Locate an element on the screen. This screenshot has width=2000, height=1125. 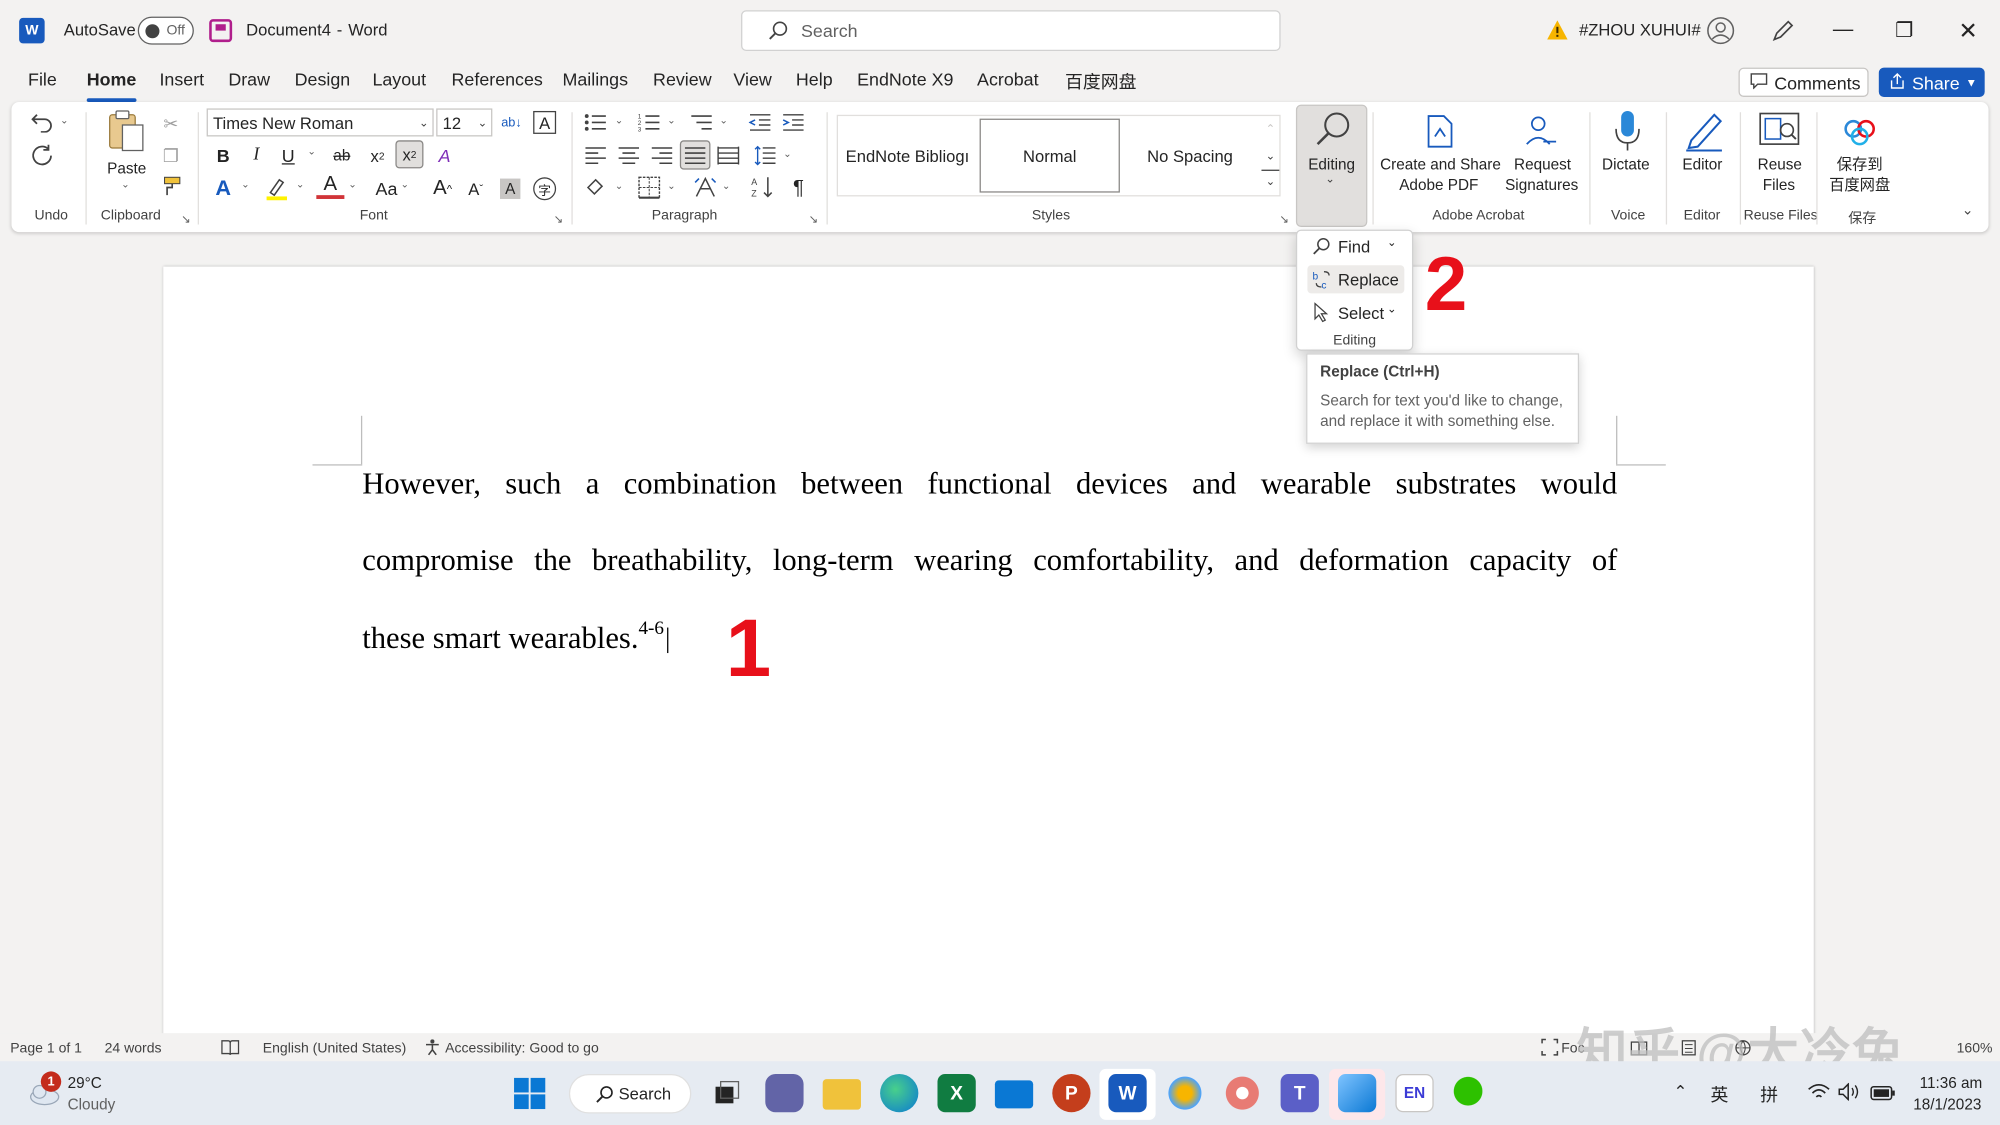
grow-font-button: A ^ is located at coordinates (443, 189).